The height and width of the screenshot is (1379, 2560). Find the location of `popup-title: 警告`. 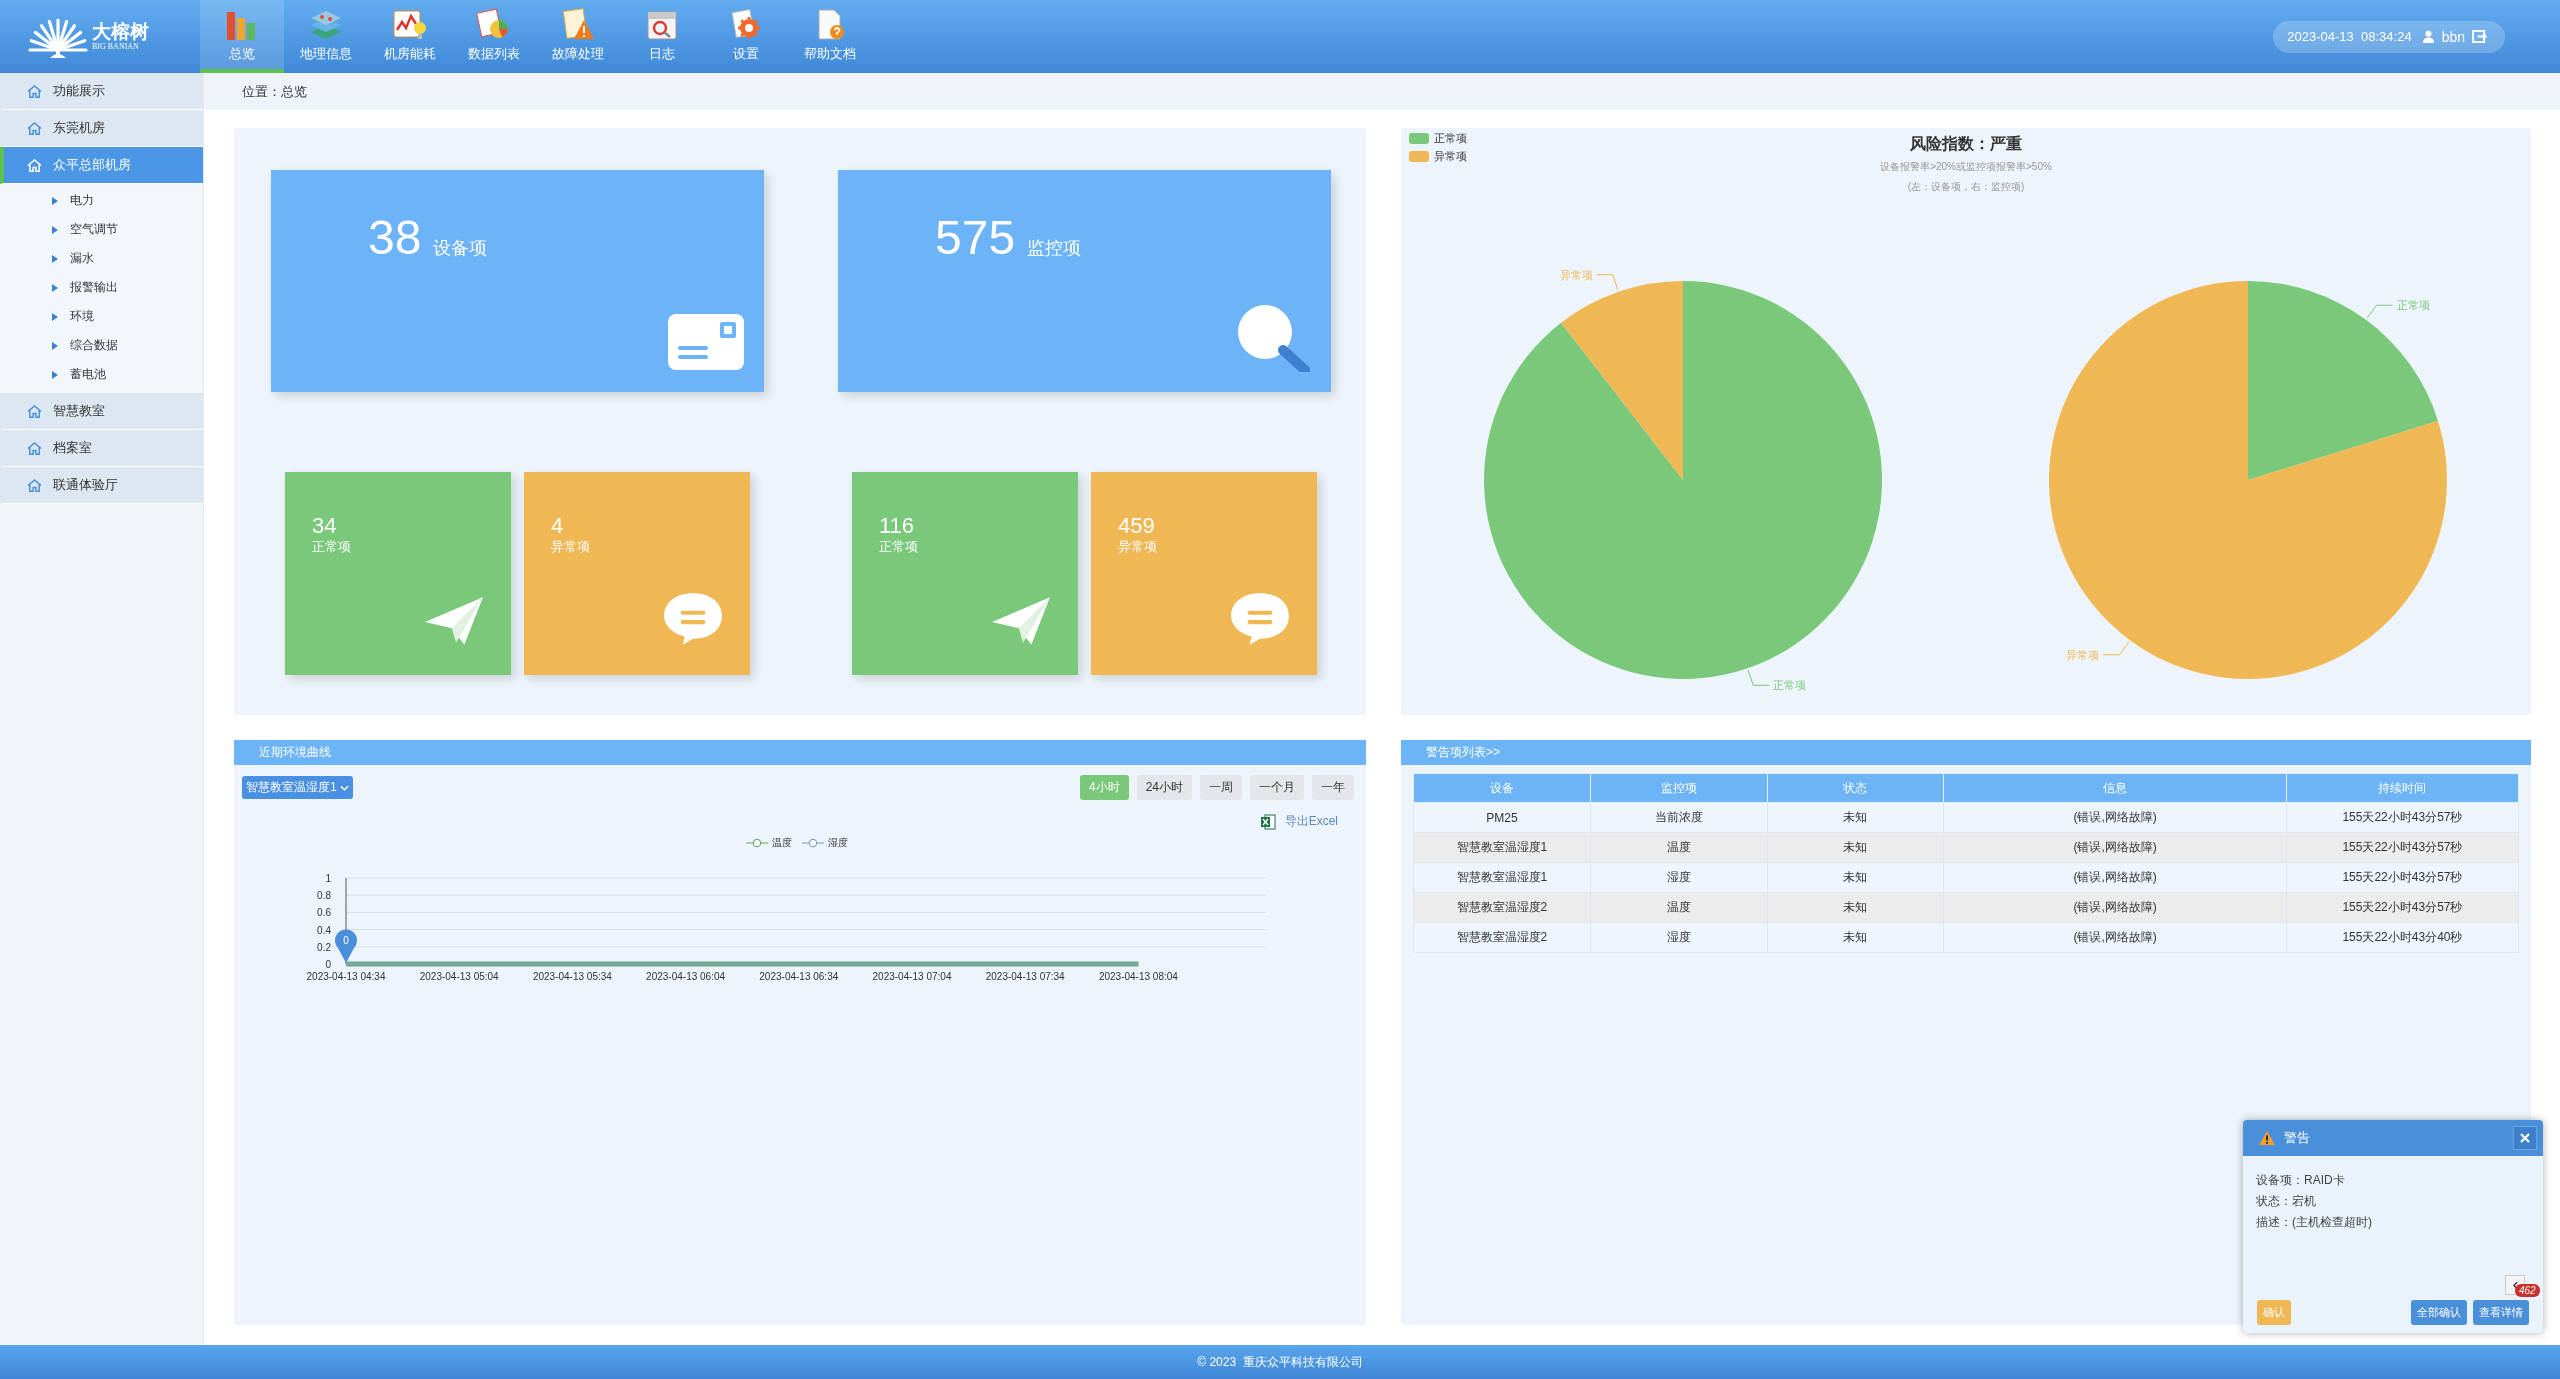

popup-title: 警告 is located at coordinates (2297, 1138).